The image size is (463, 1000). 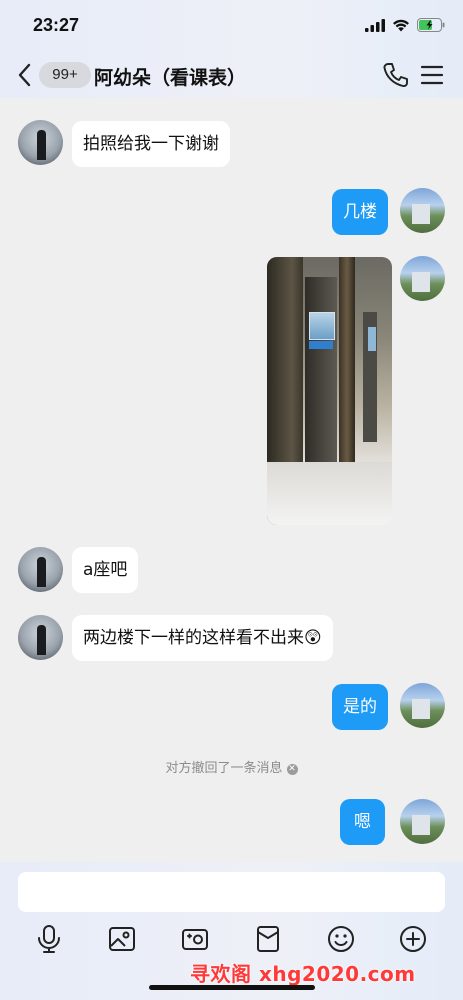 What do you see at coordinates (56, 25) in the screenshot?
I see `status-time: 23:27` at bounding box center [56, 25].